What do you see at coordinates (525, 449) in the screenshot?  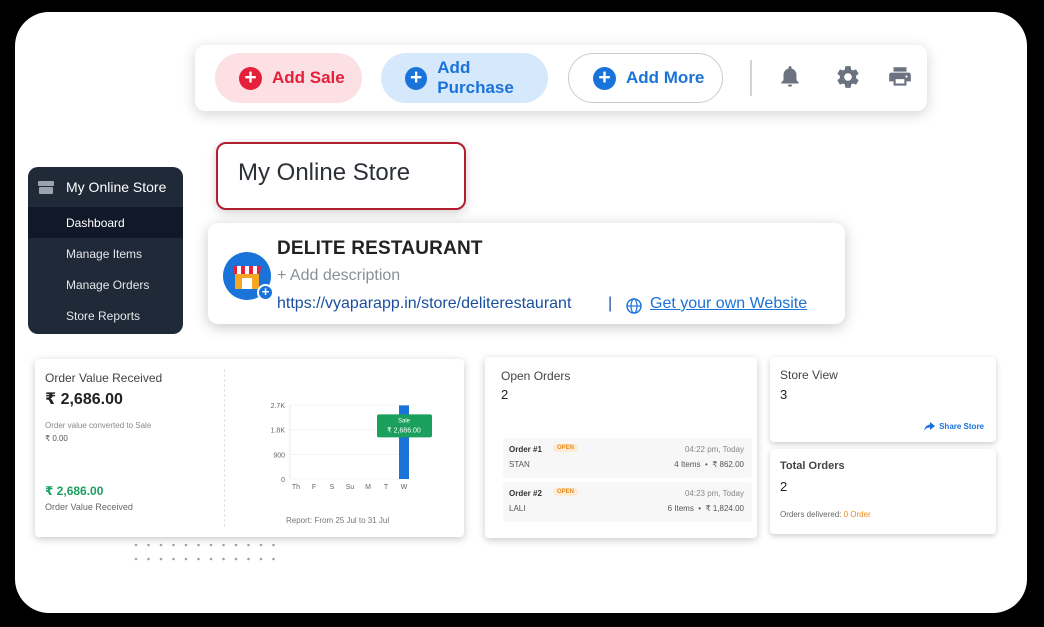 I see `order-number: Order #1` at bounding box center [525, 449].